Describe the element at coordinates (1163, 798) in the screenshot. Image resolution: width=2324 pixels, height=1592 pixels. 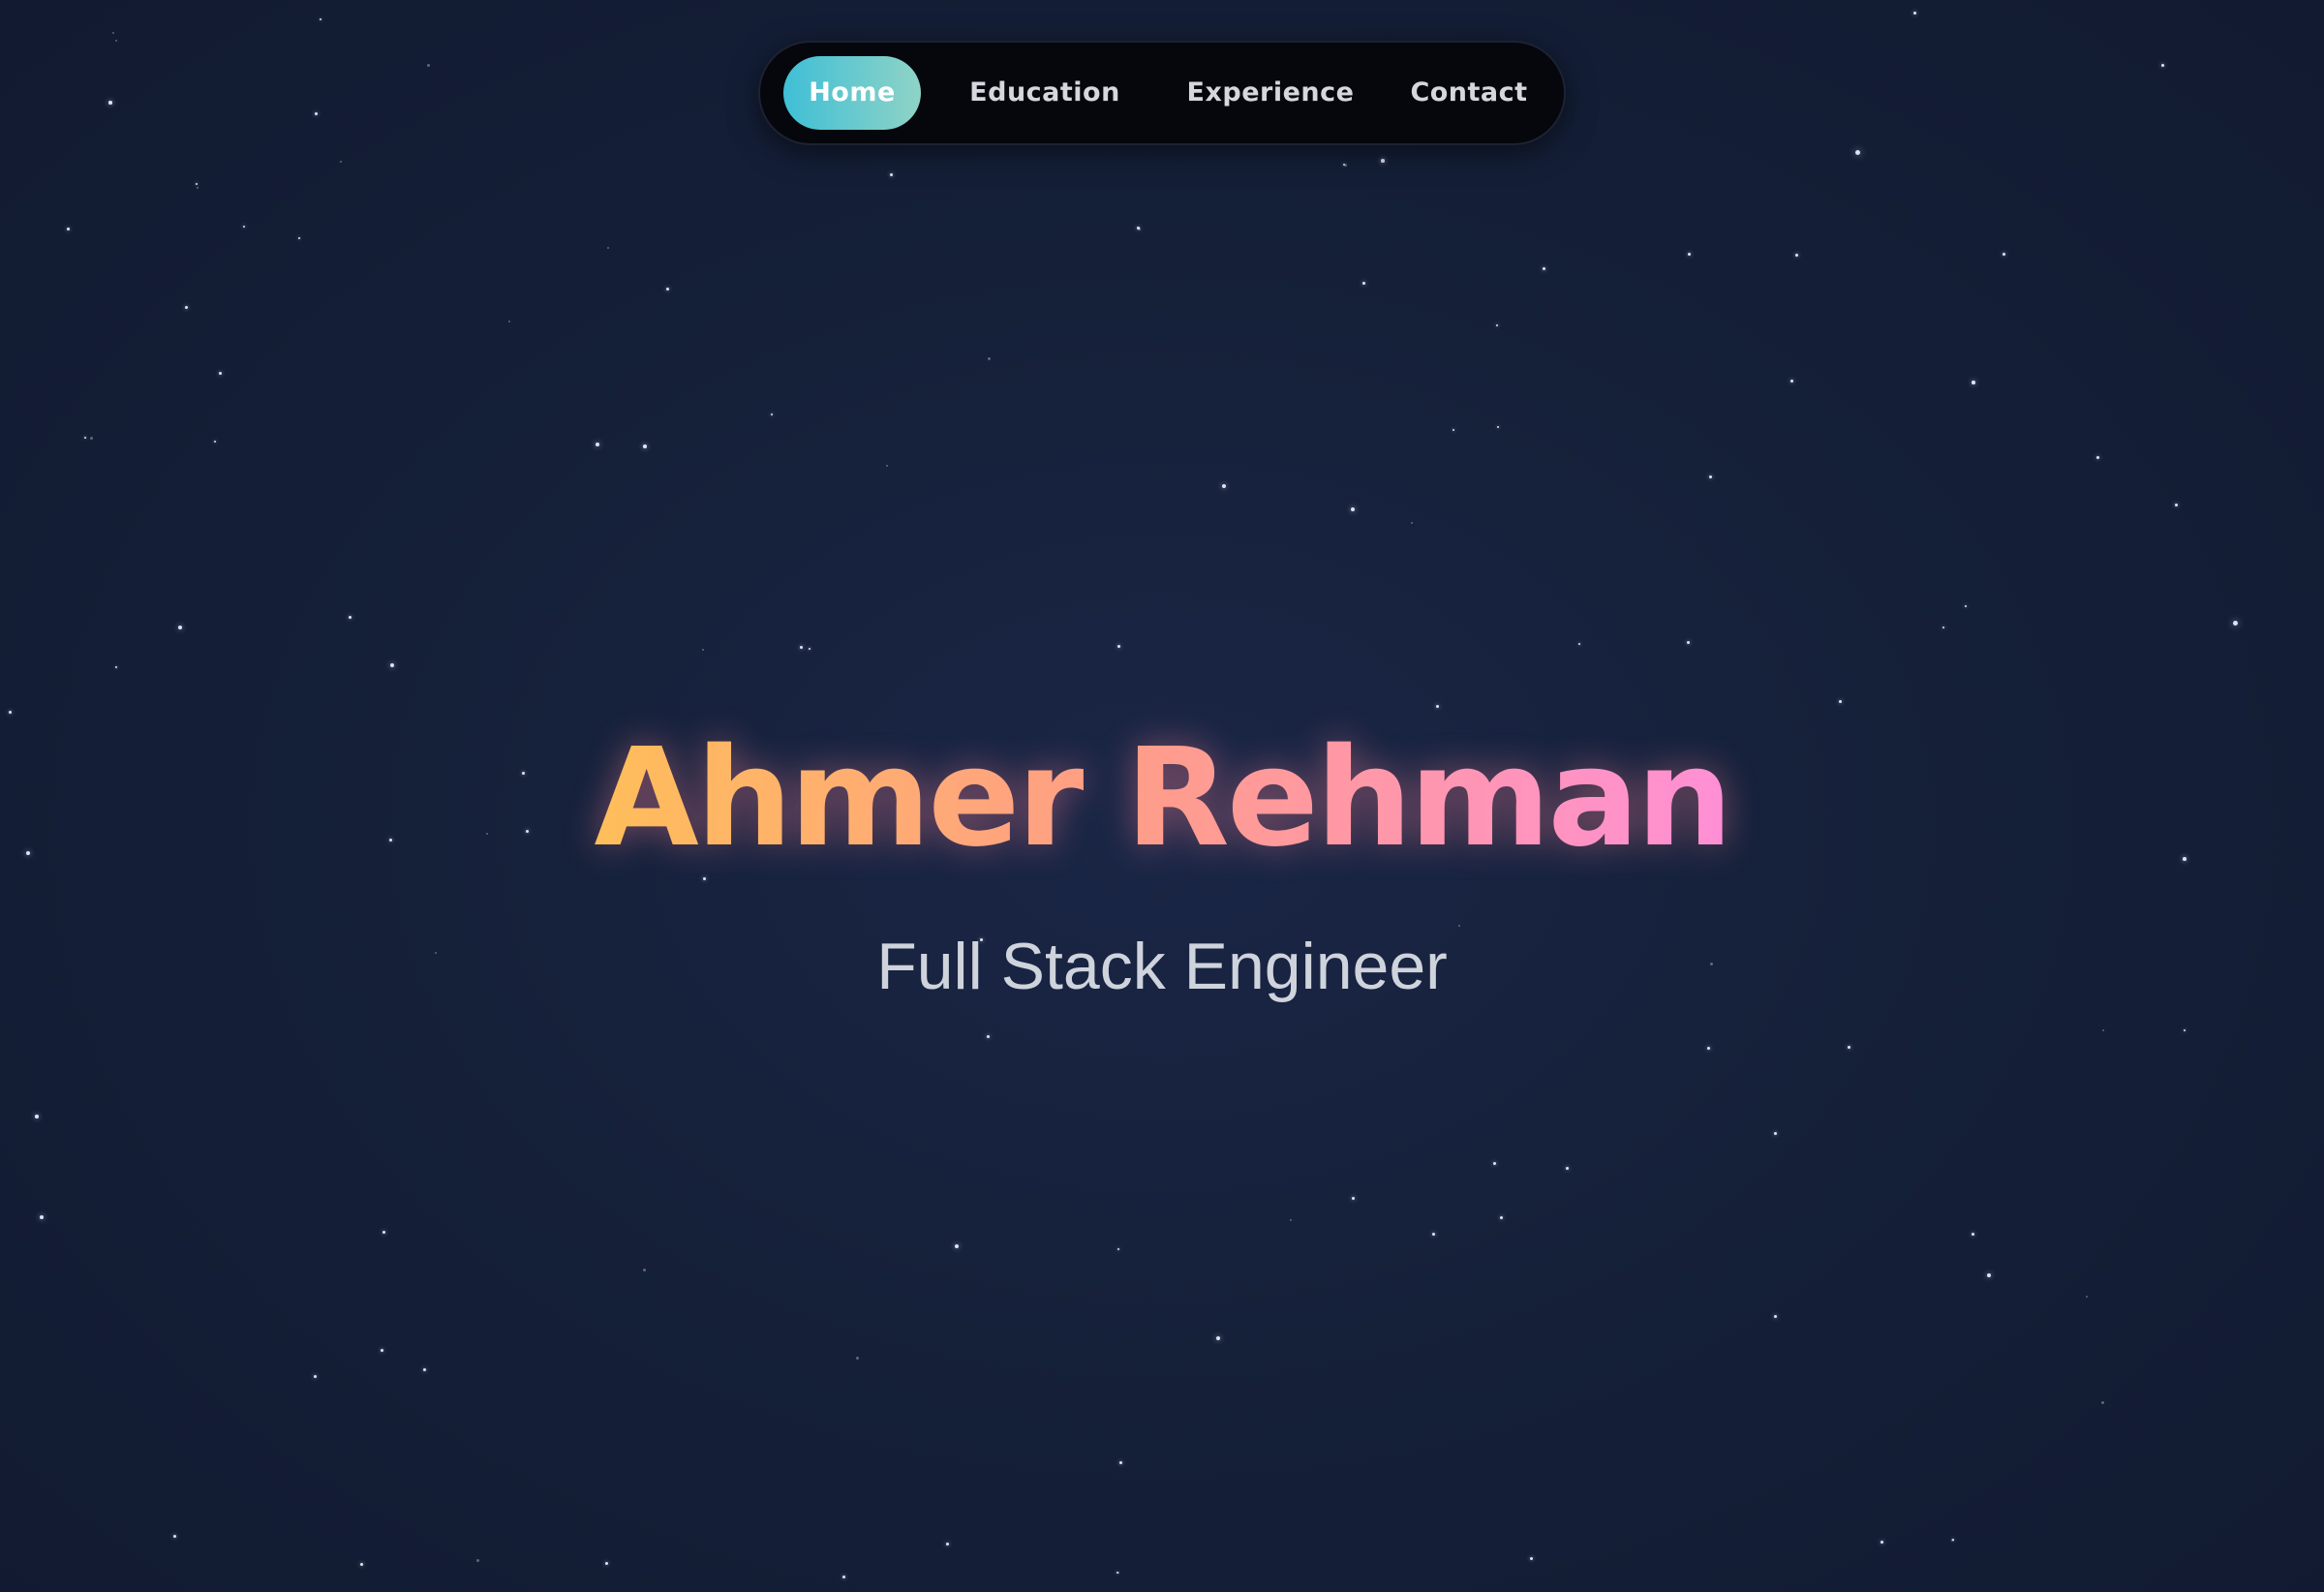
I see `hero-name-text: Ahmer Rehman` at that location.